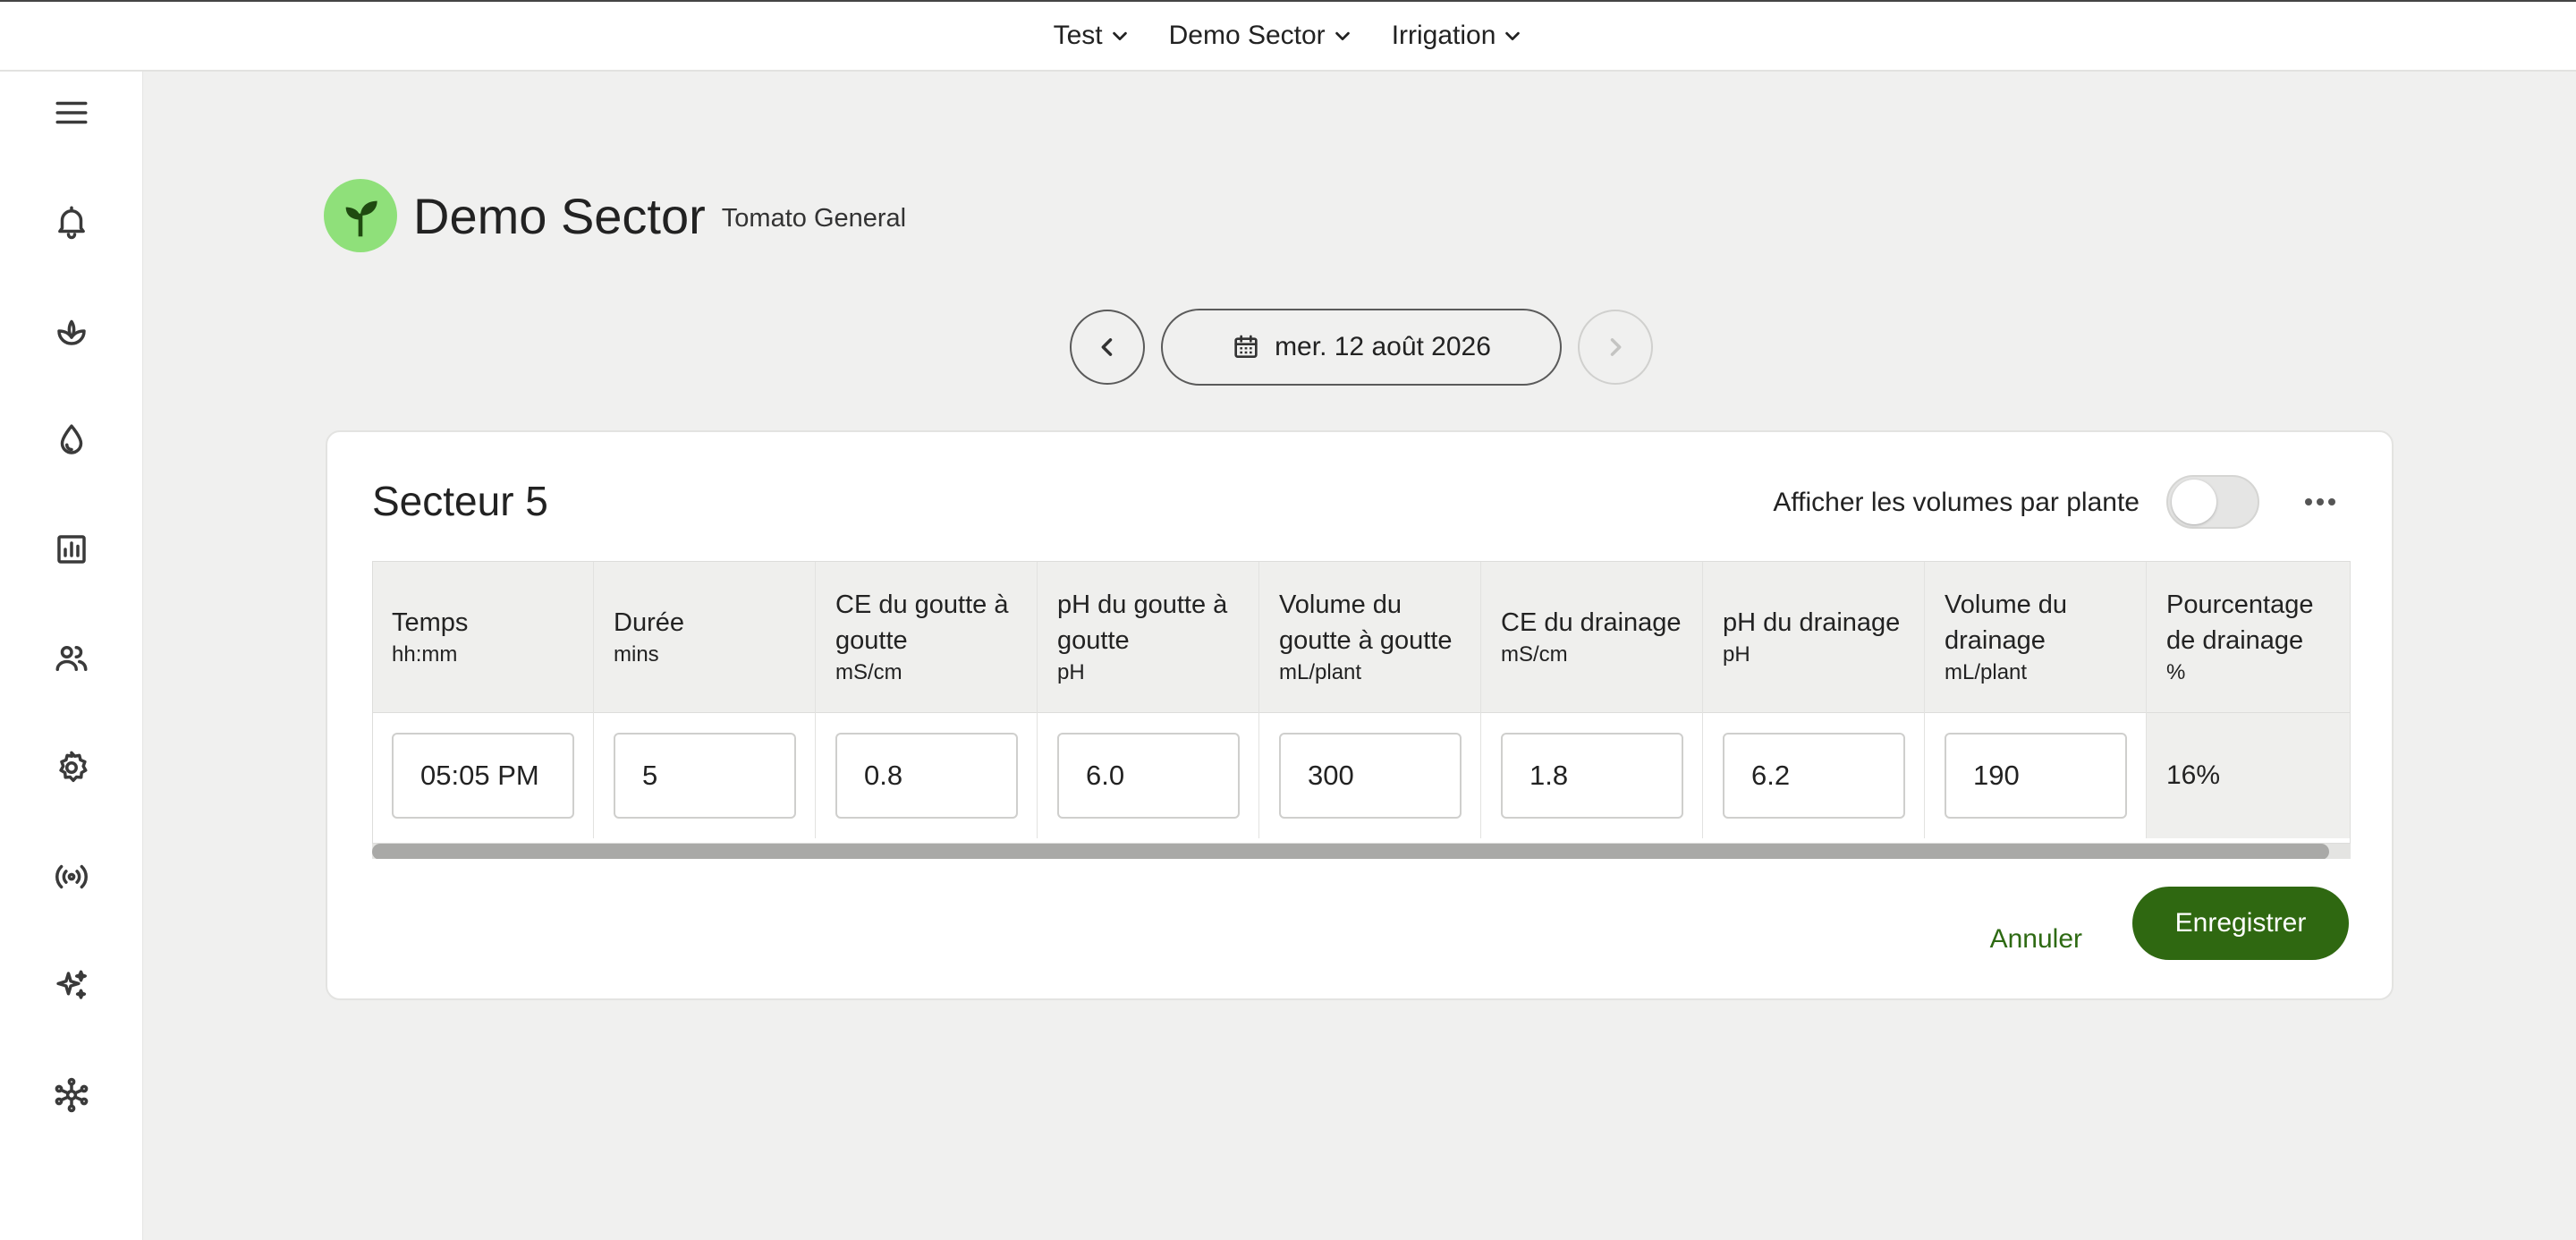  What do you see at coordinates (72, 768) in the screenshot?
I see `sidebar-item-settings` at bounding box center [72, 768].